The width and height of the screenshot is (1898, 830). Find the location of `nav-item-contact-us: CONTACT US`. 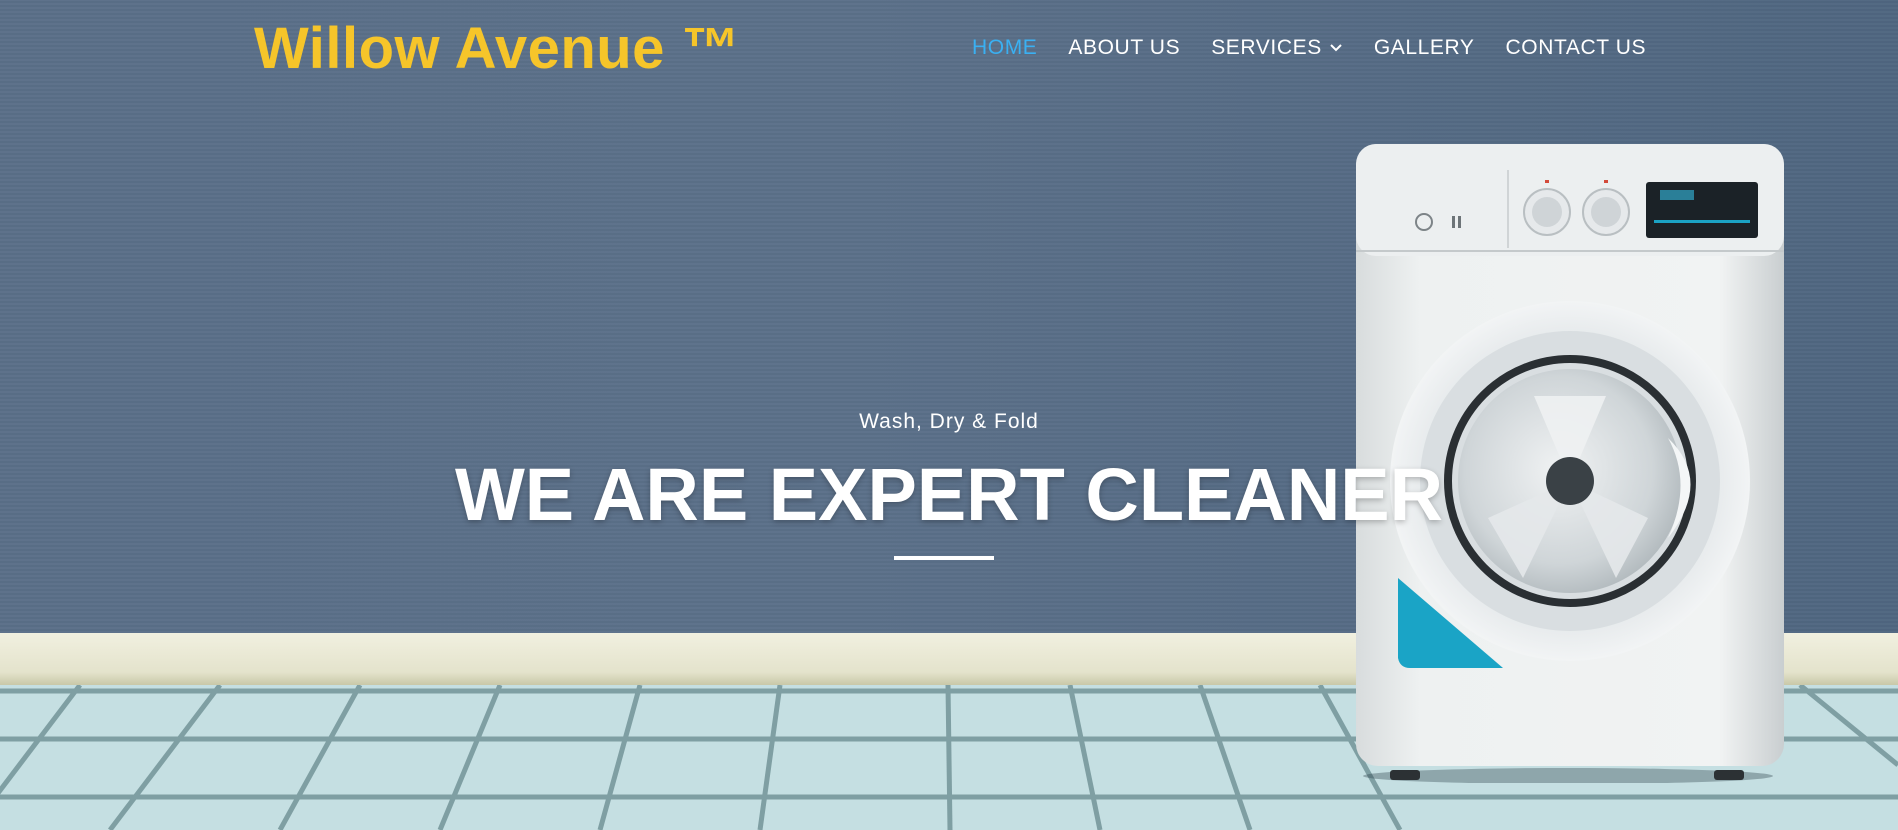

nav-item-contact-us: CONTACT US is located at coordinates (1576, 48).